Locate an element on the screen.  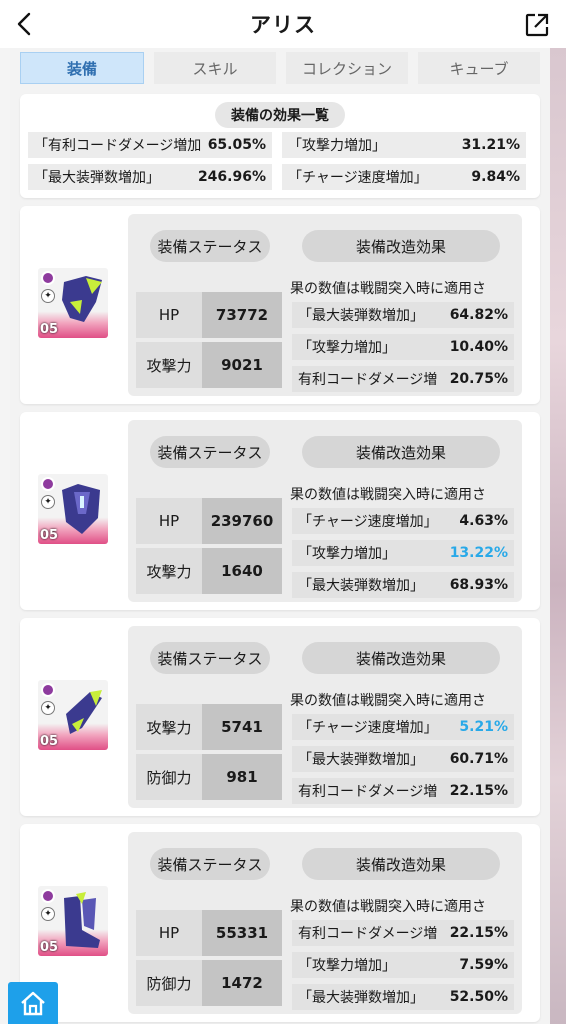
summary-item-label: 「攻撃力増加」 is located at coordinates (337, 146).